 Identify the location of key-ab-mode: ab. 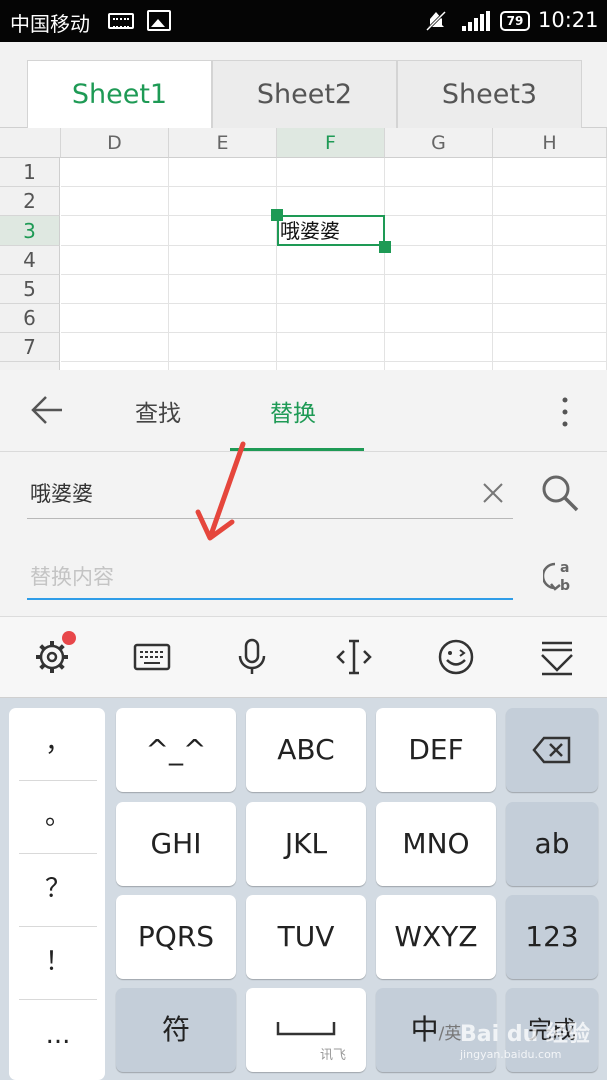
(552, 844).